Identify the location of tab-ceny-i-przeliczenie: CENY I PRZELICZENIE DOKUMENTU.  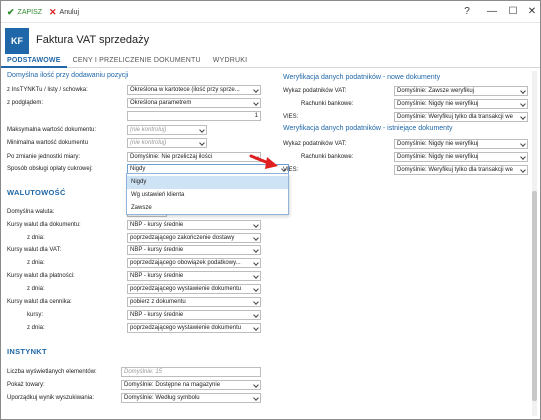
(137, 61).